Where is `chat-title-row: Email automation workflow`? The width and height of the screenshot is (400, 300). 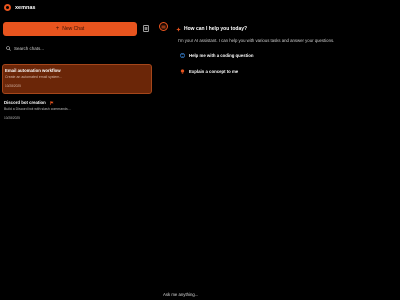 chat-title-row: Email automation workflow is located at coordinates (33, 70).